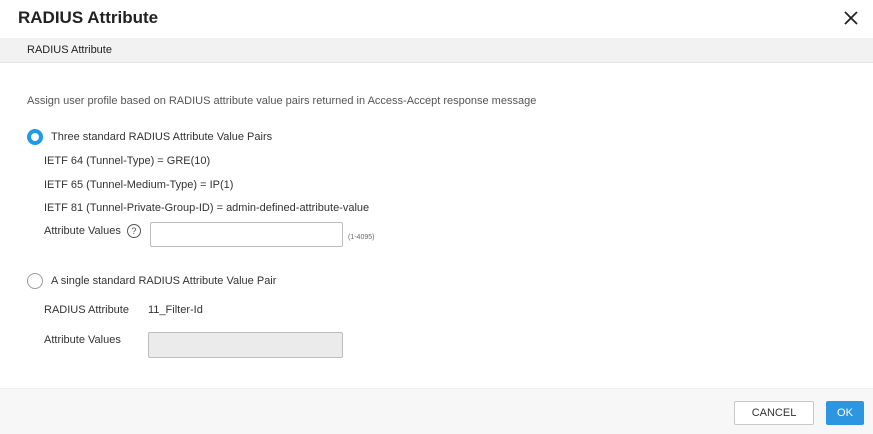 The image size is (873, 434). I want to click on section-header-label: RADIUS Attribute, so click(69, 50).